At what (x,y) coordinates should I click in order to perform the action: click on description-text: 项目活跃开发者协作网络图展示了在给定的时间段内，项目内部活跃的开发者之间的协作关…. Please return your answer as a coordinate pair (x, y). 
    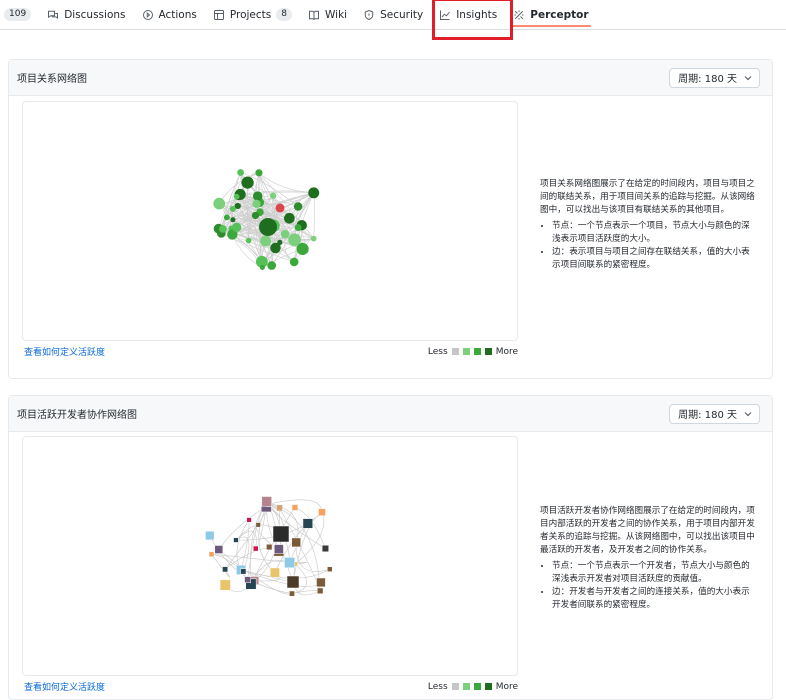
    Looking at the image, I should click on (647, 530).